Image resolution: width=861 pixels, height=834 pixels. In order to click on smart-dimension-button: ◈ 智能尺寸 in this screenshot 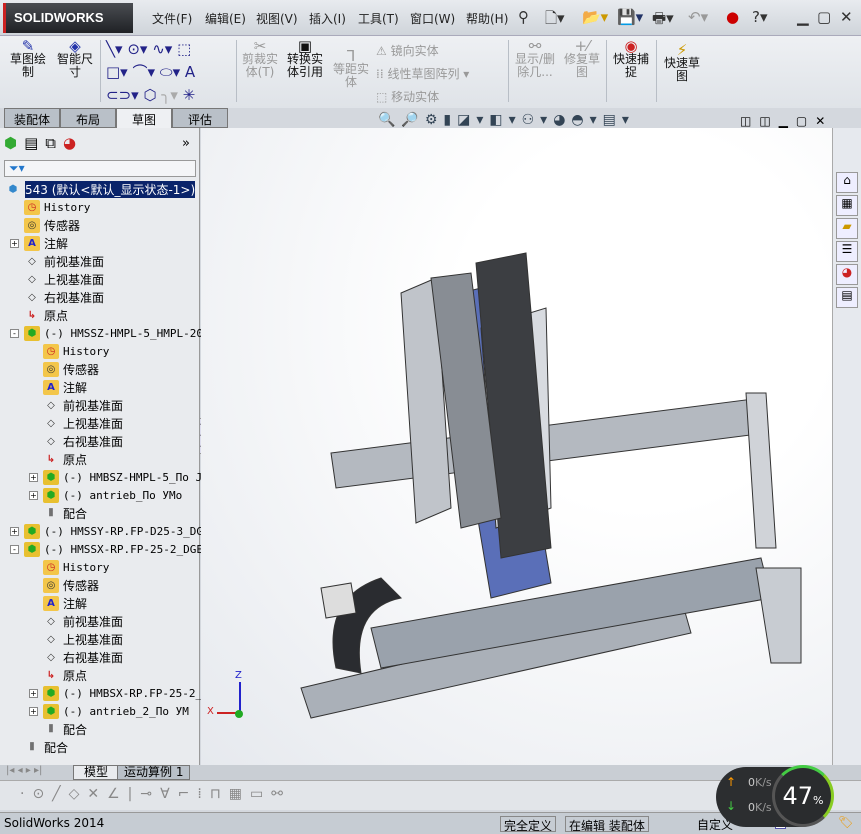, I will do `click(75, 59)`.